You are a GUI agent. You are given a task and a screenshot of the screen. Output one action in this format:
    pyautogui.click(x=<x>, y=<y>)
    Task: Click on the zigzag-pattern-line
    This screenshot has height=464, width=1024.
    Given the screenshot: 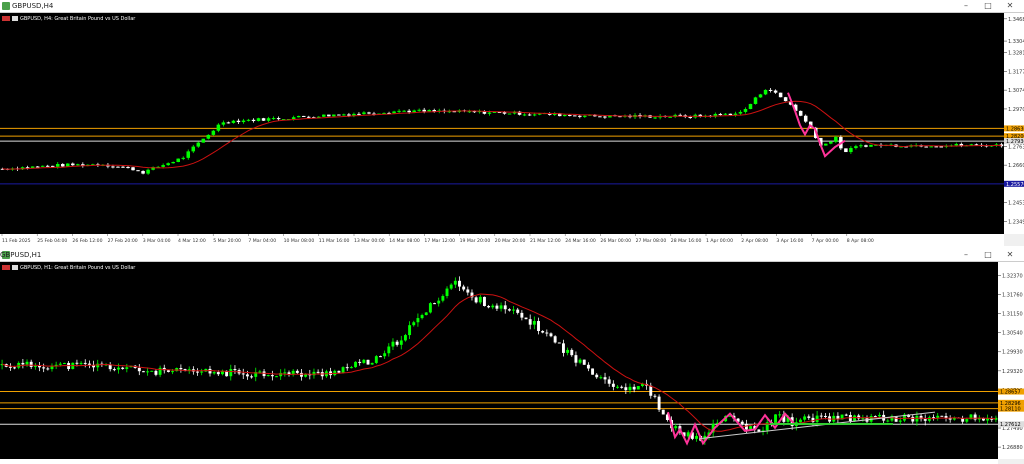 What is the action you would take?
    pyautogui.click(x=816, y=125)
    